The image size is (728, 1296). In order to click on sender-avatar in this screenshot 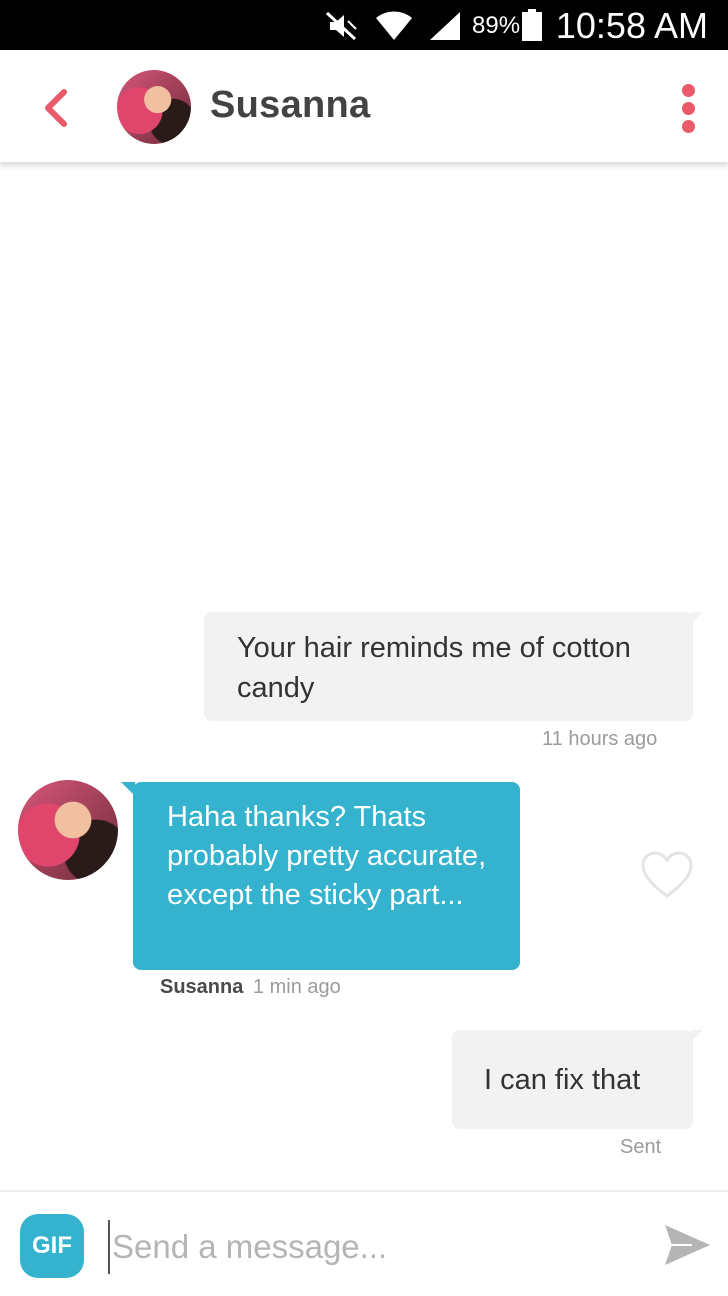, I will do `click(68, 830)`.